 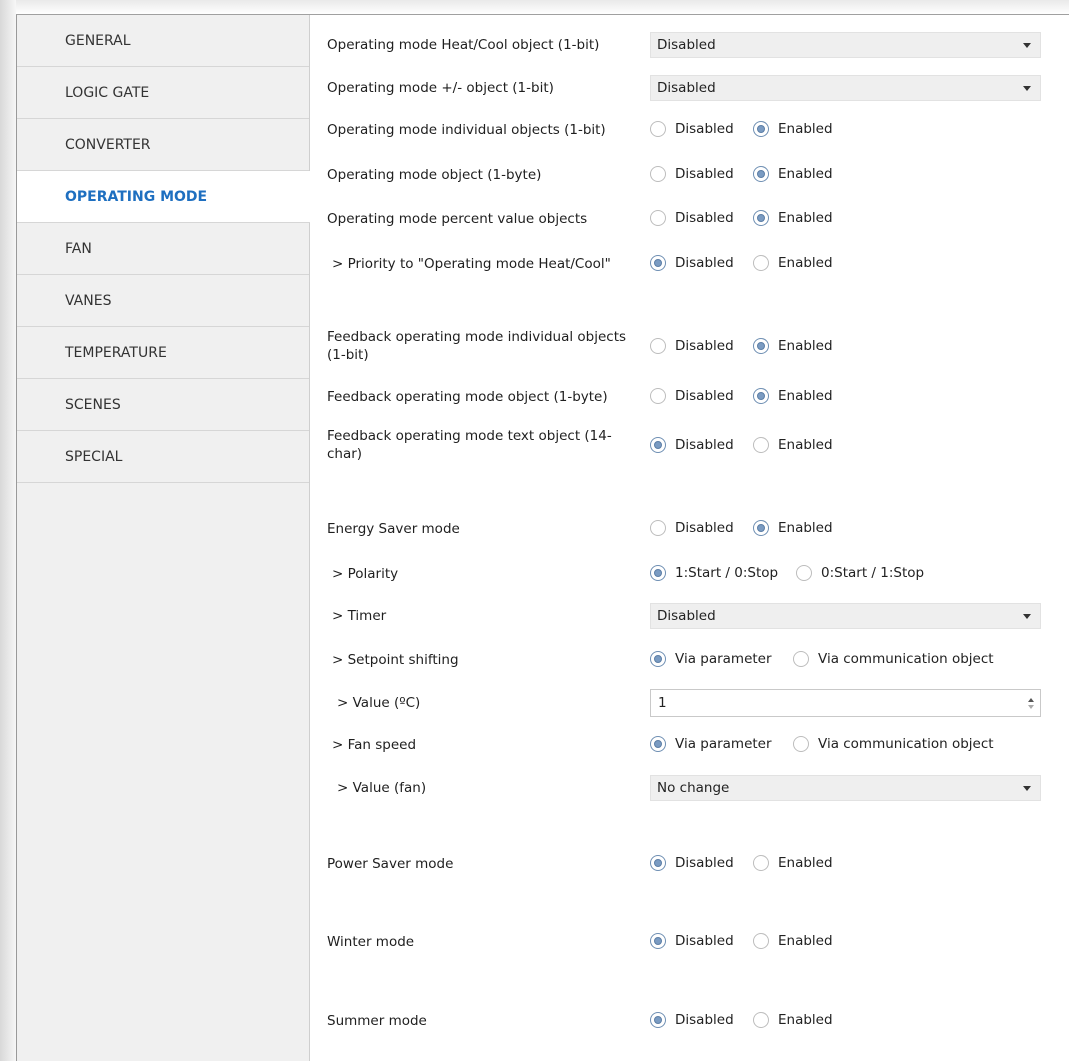 I want to click on param-label: Summer mode, so click(x=377, y=1021).